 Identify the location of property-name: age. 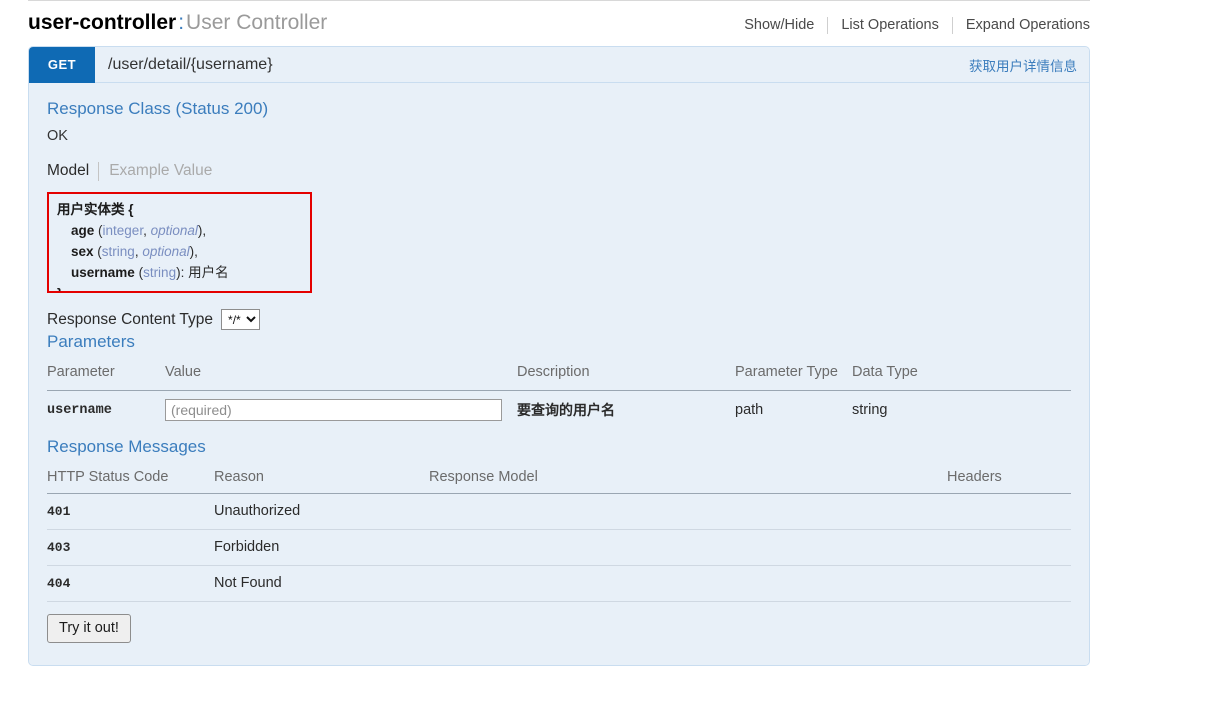
(83, 230).